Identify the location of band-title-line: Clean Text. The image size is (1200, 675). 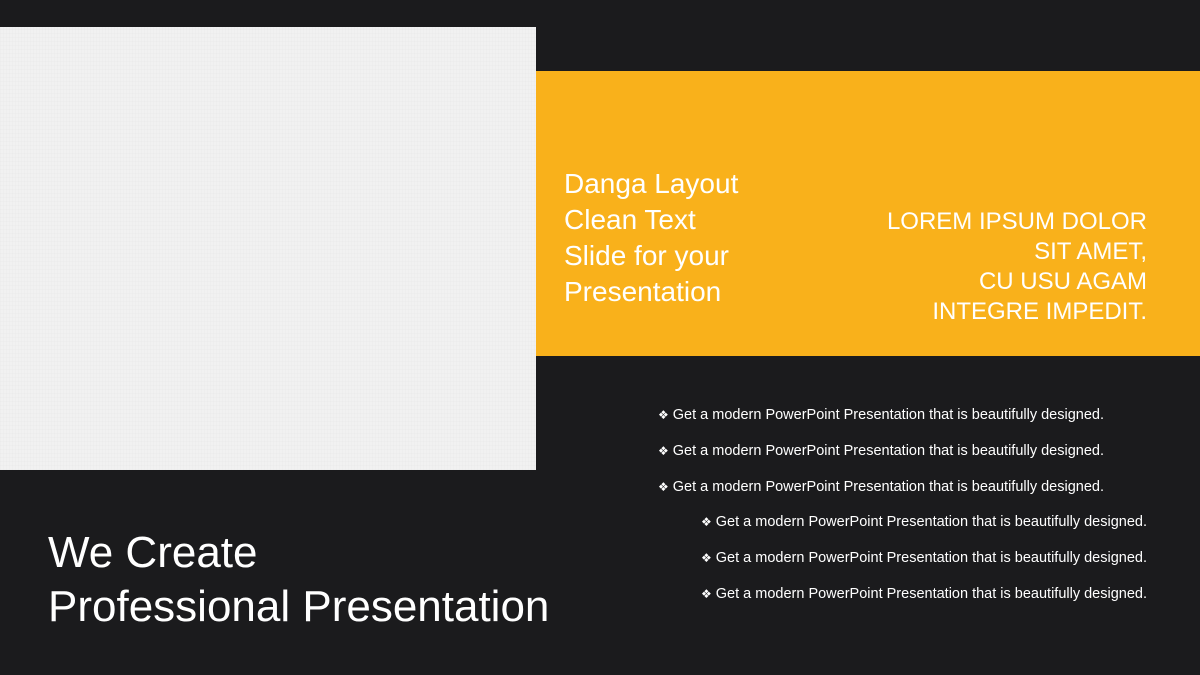
(630, 219).